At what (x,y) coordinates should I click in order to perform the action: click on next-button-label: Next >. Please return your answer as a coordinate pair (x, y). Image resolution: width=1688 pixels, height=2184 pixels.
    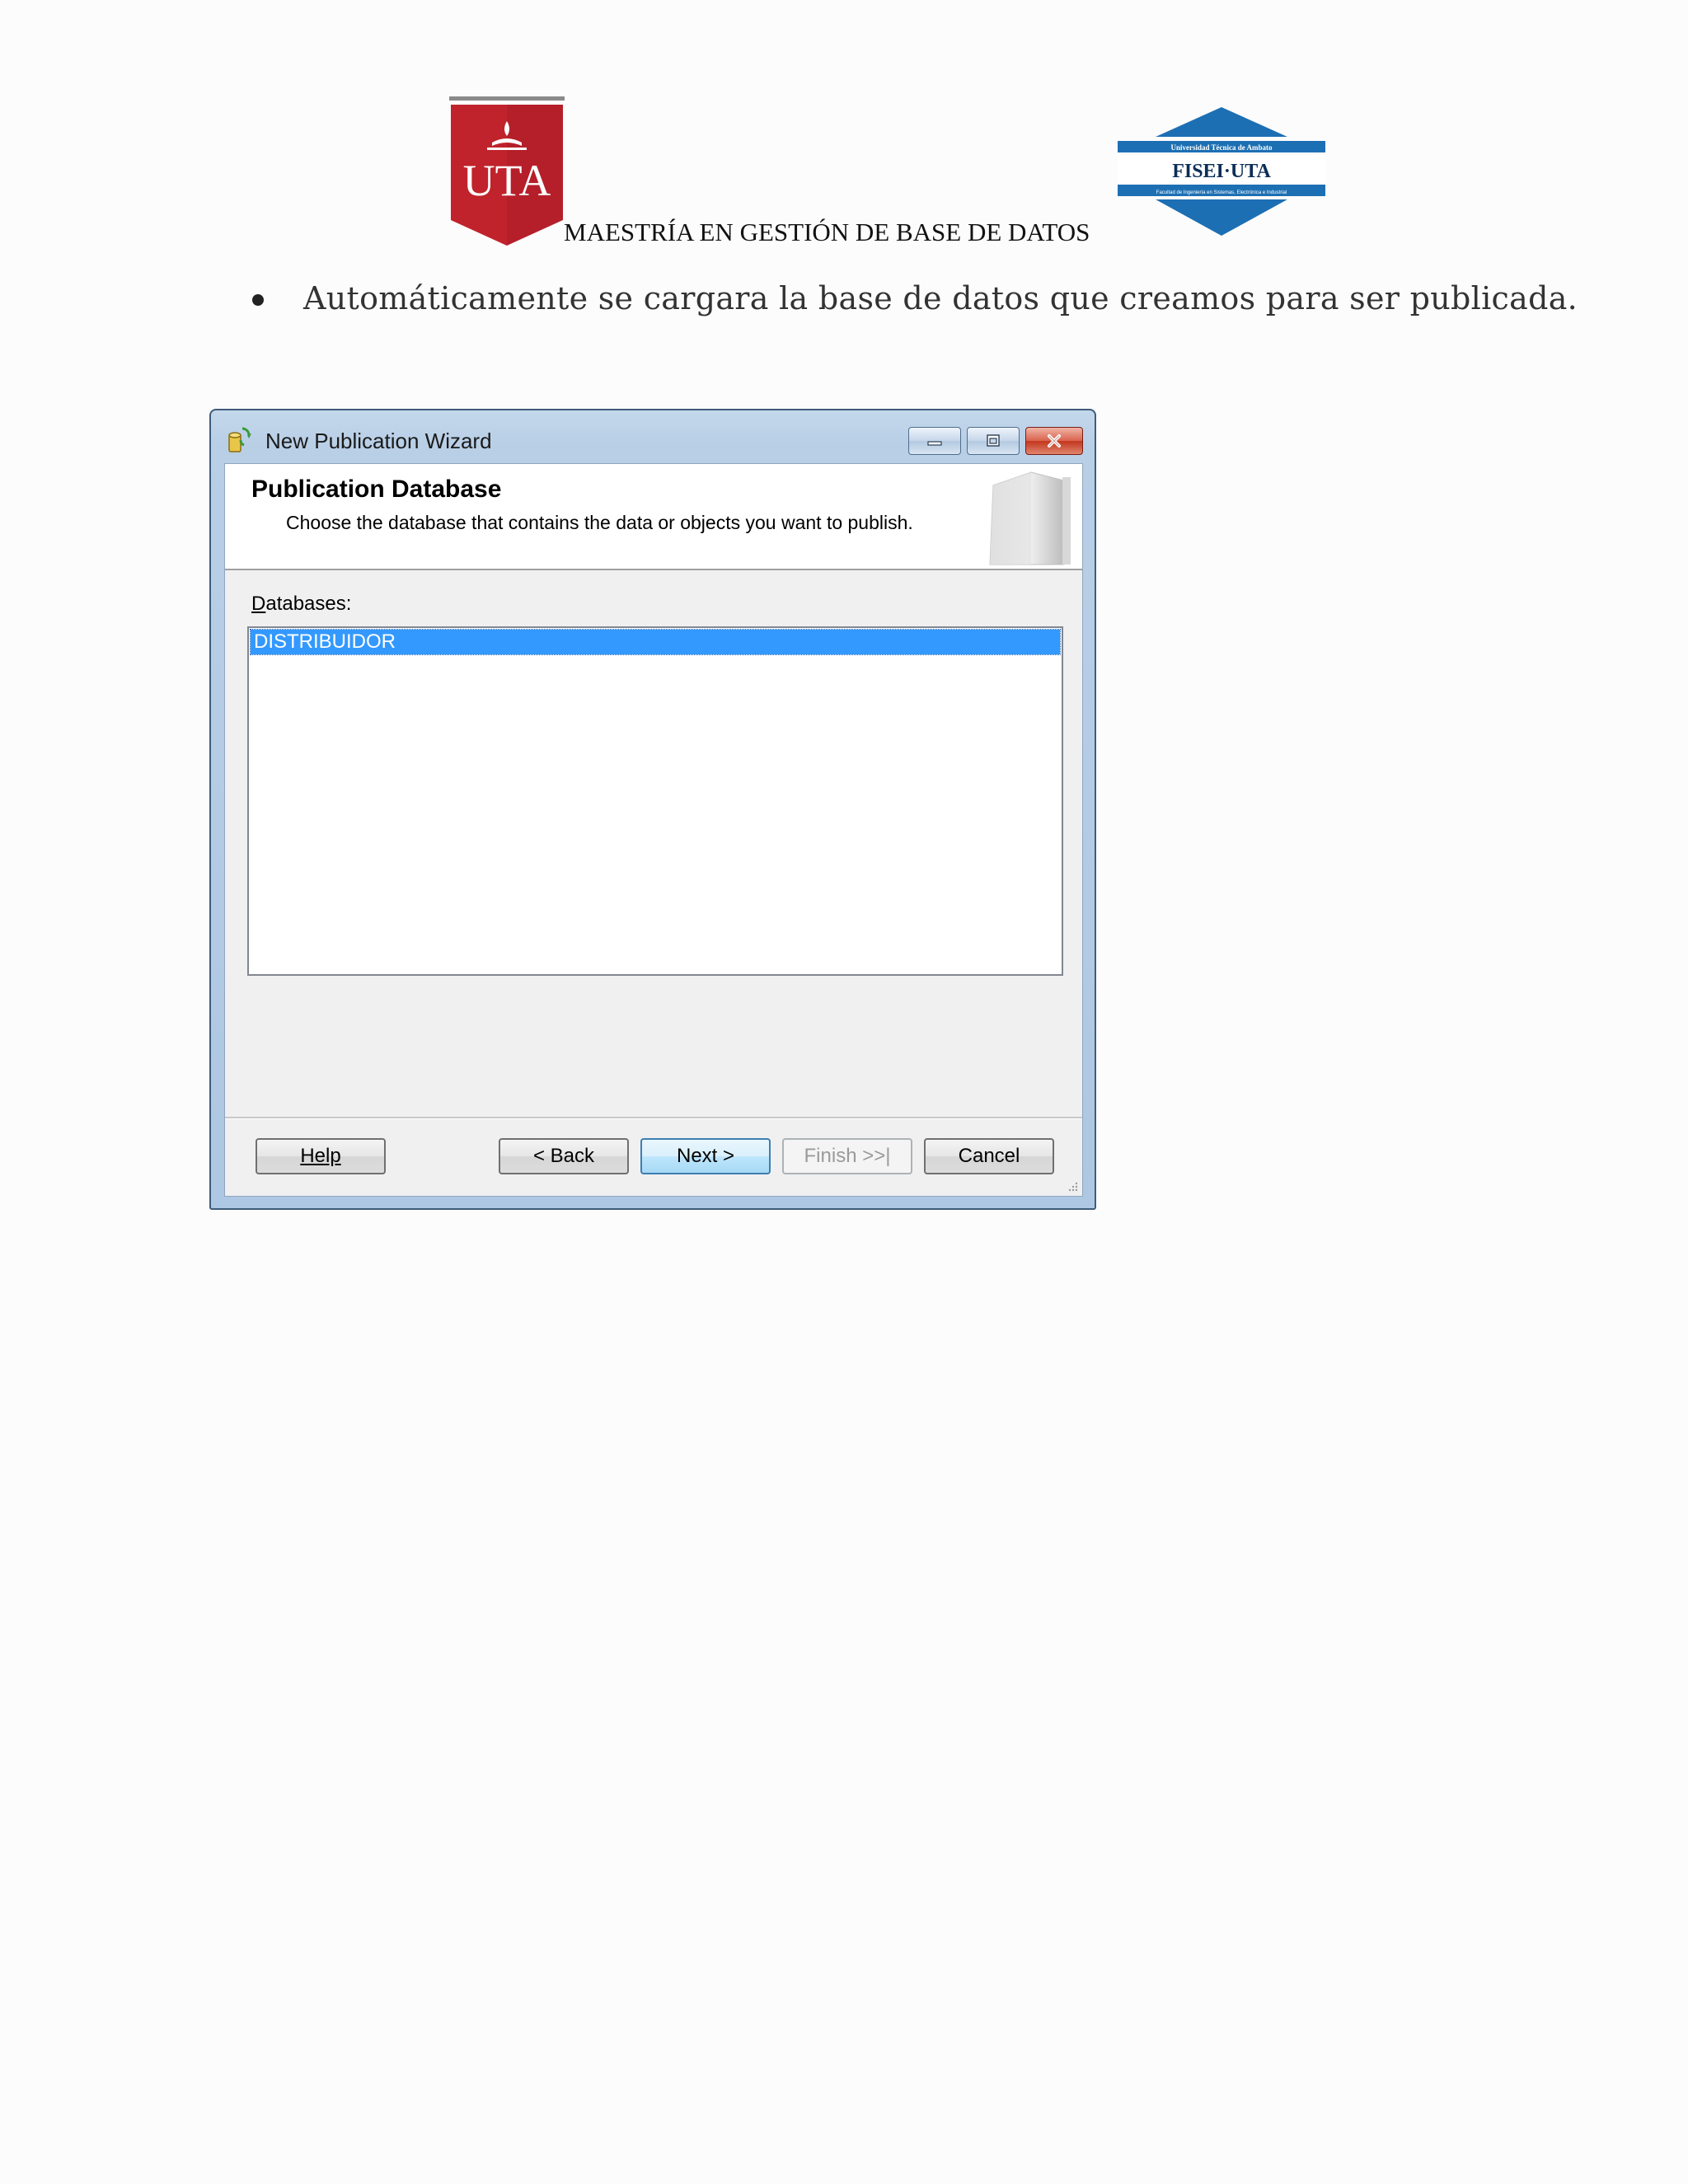
    Looking at the image, I should click on (705, 1156).